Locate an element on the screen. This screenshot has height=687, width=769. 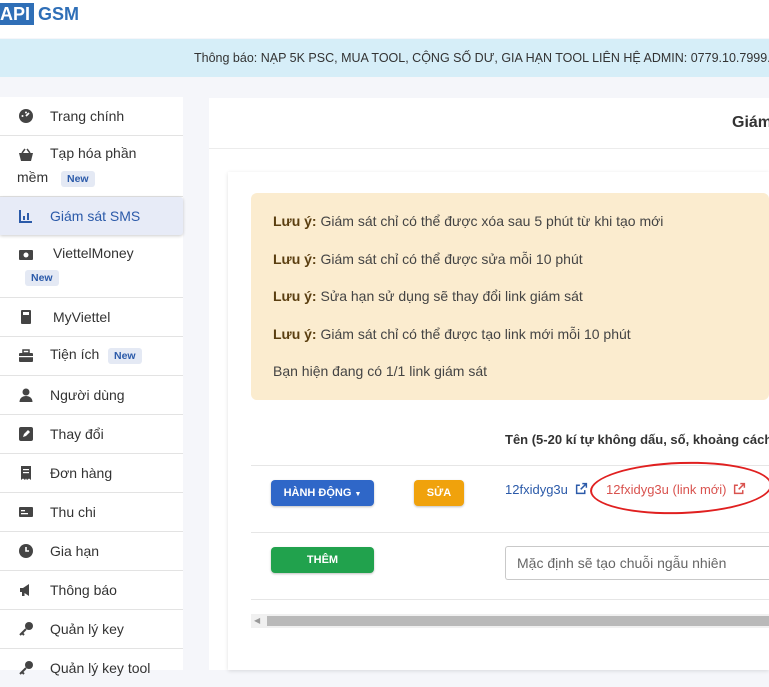
sidebar-item-myviettel: MyViettel is located at coordinates (91, 317).